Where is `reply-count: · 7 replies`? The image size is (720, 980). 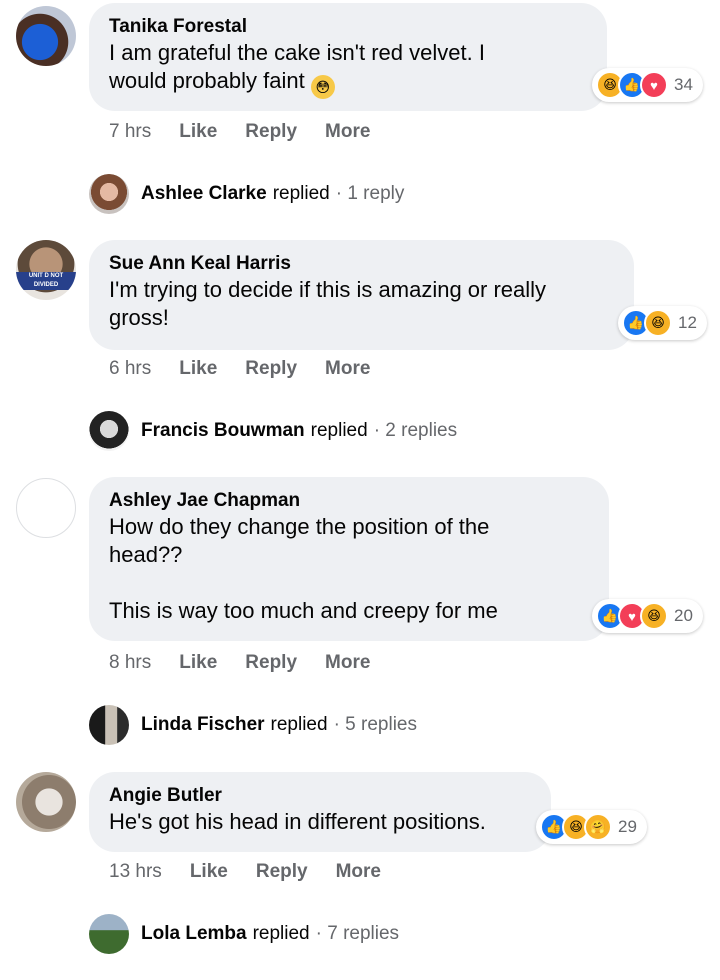
reply-count: · 7 replies is located at coordinates (357, 934).